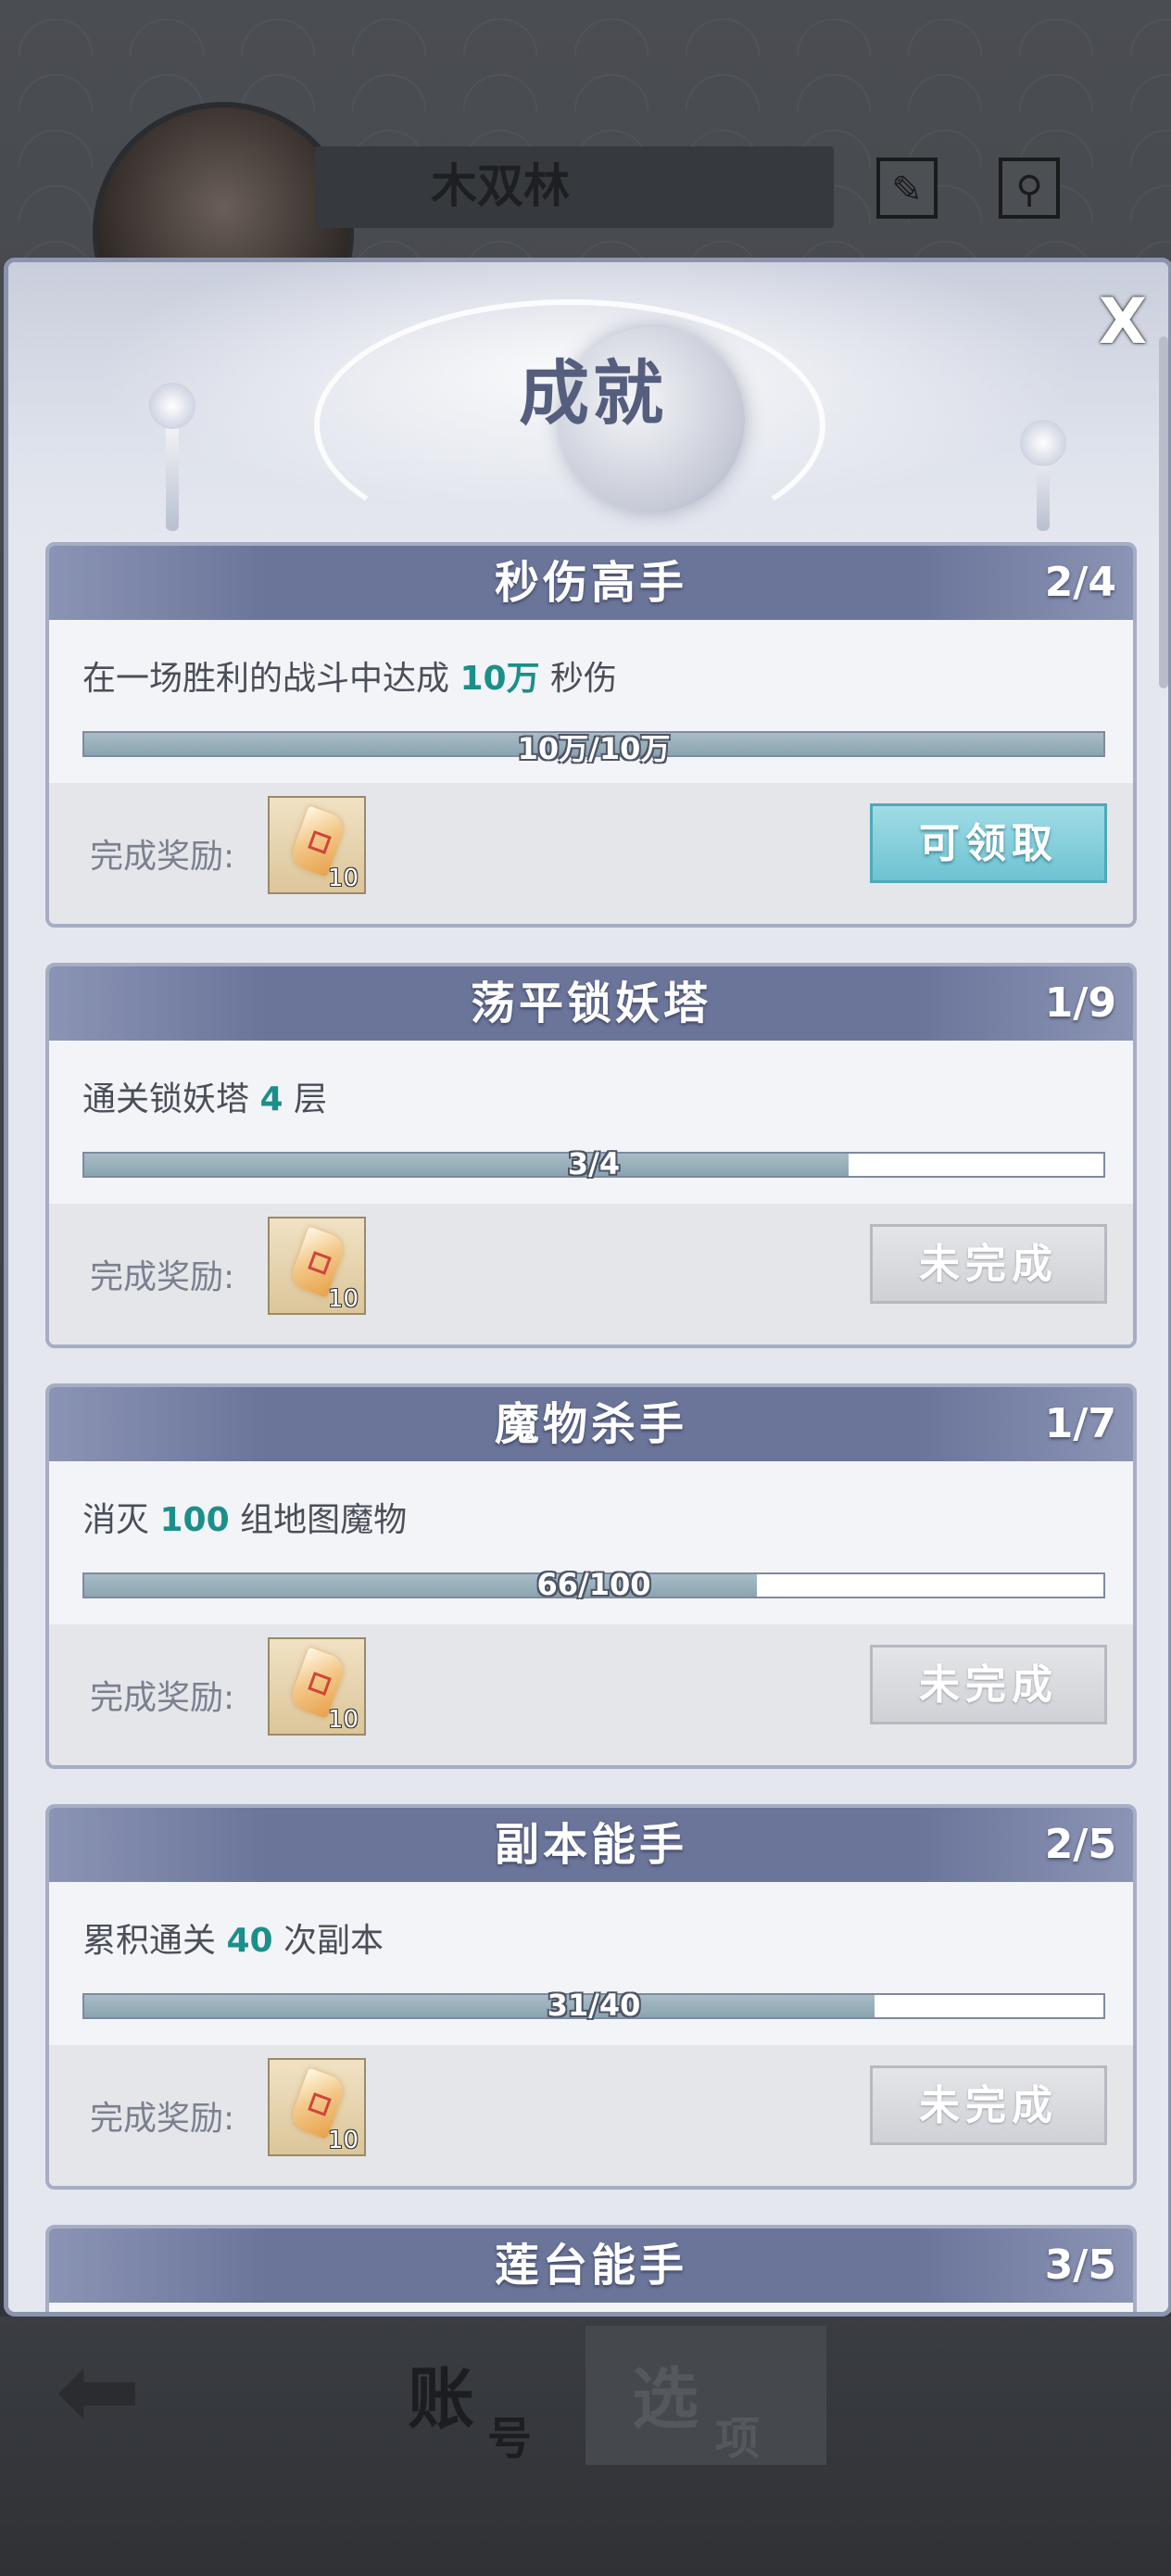 The width and height of the screenshot is (1171, 2576). What do you see at coordinates (324, 1520) in the screenshot?
I see `desc-suffix: 组地图魔物` at bounding box center [324, 1520].